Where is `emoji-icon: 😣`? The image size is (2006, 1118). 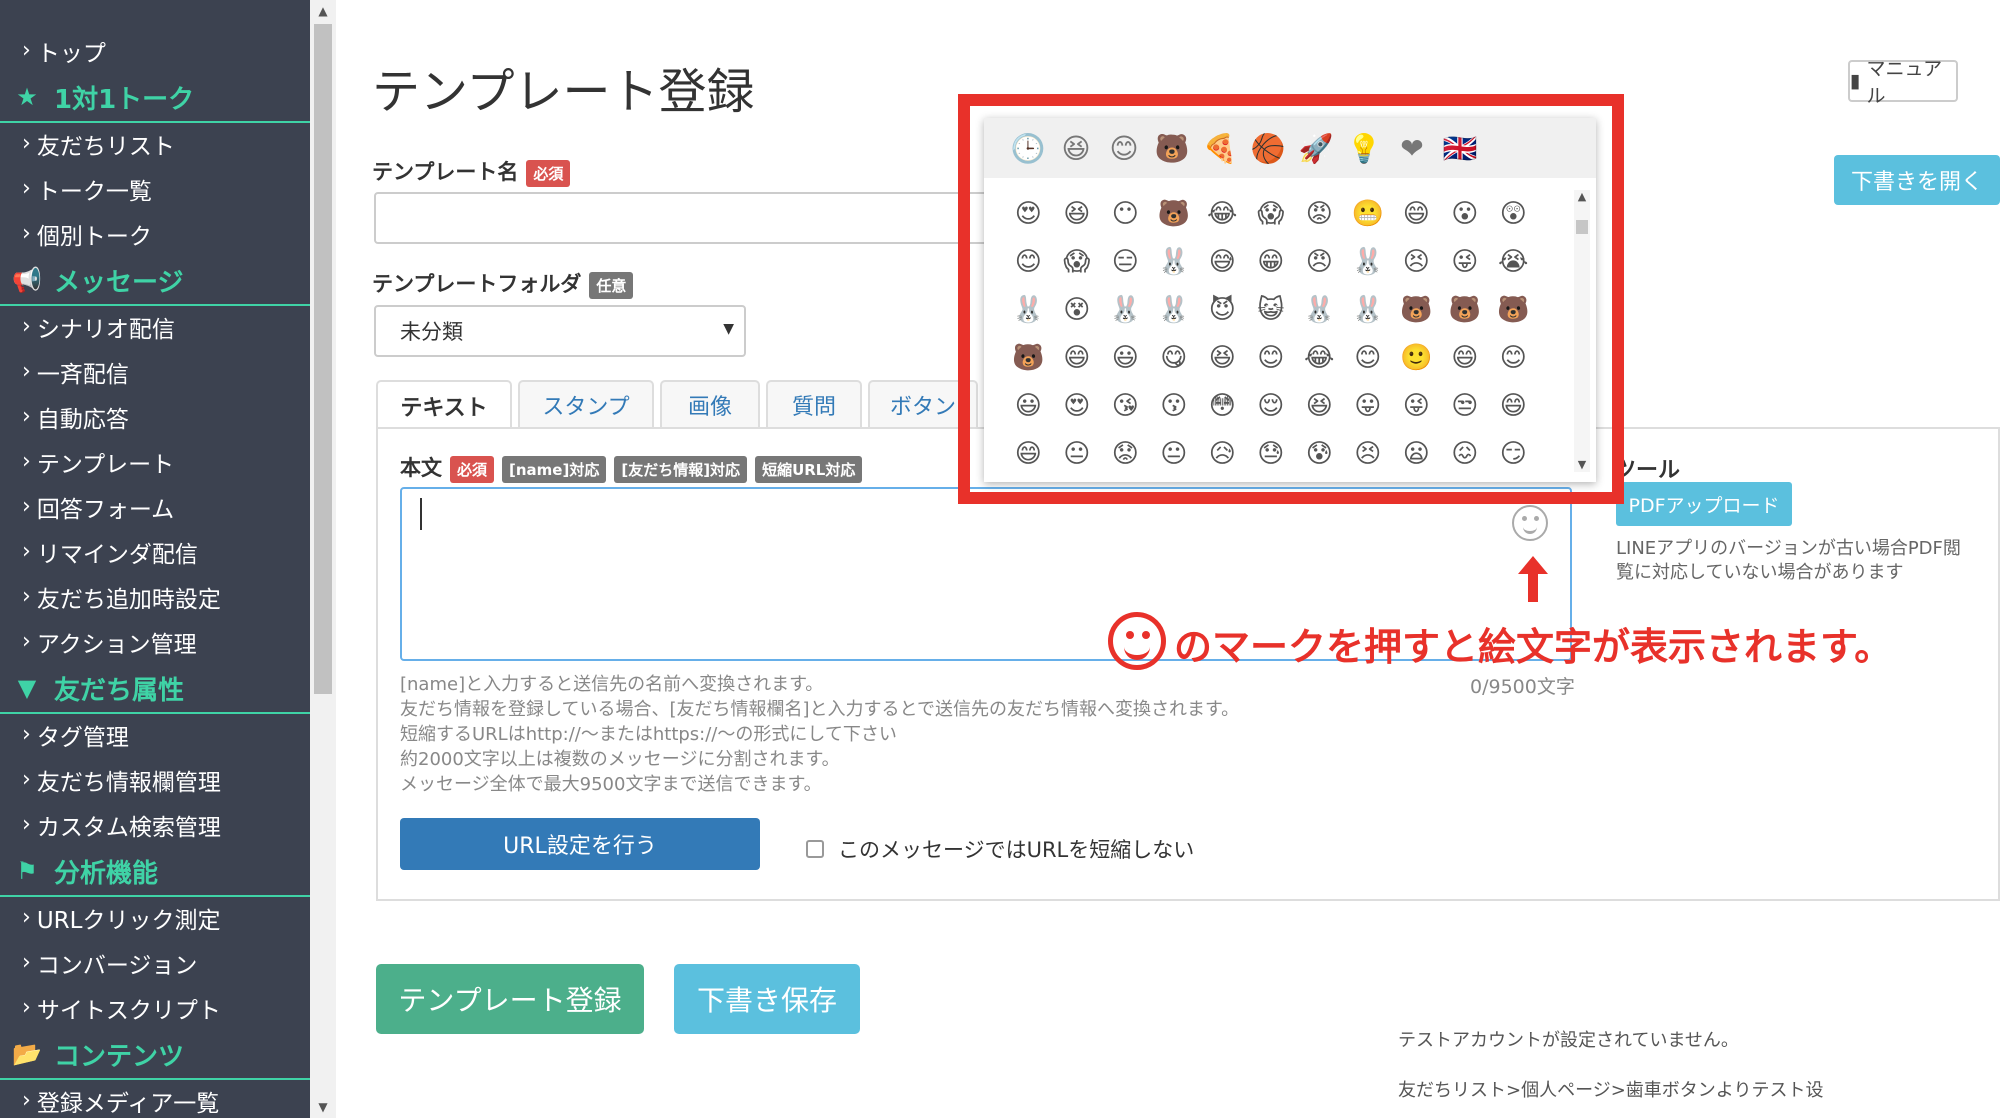
emoji-icon: 😣 is located at coordinates (1416, 262).